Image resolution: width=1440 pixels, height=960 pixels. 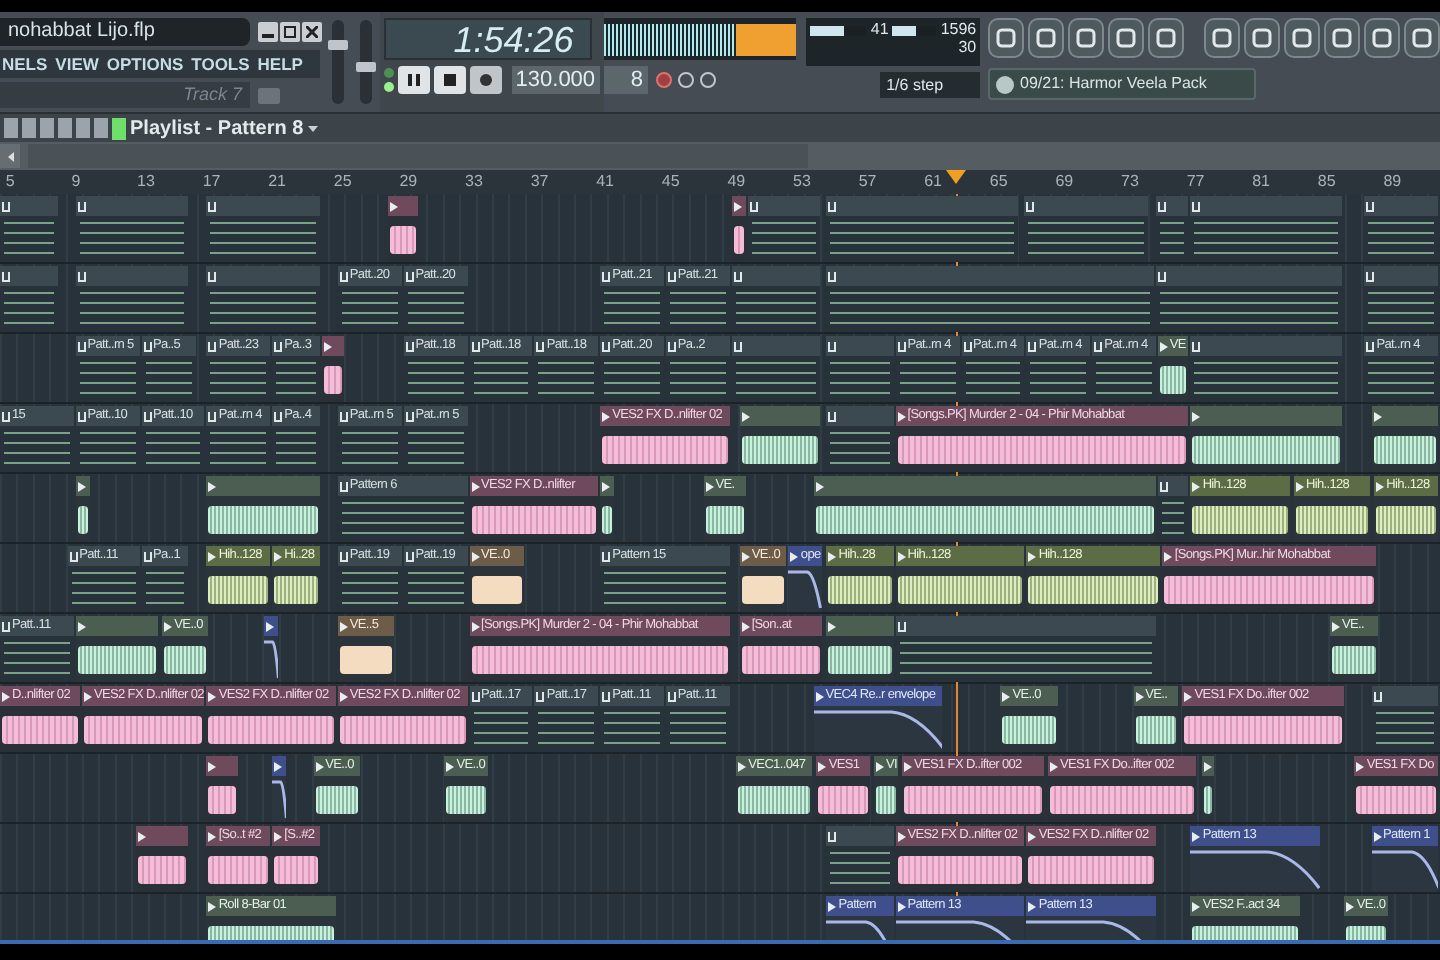 What do you see at coordinates (967, 48) in the screenshot?
I see `polyphony-value: 30` at bounding box center [967, 48].